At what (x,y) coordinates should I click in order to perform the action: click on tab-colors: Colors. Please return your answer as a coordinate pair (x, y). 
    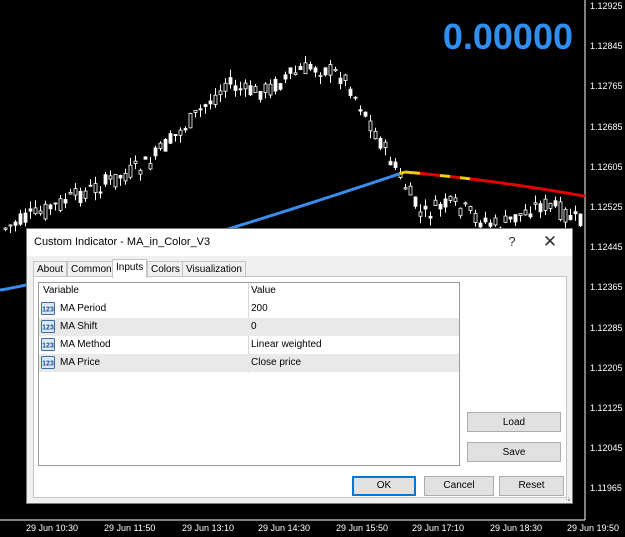
    Looking at the image, I should click on (165, 269).